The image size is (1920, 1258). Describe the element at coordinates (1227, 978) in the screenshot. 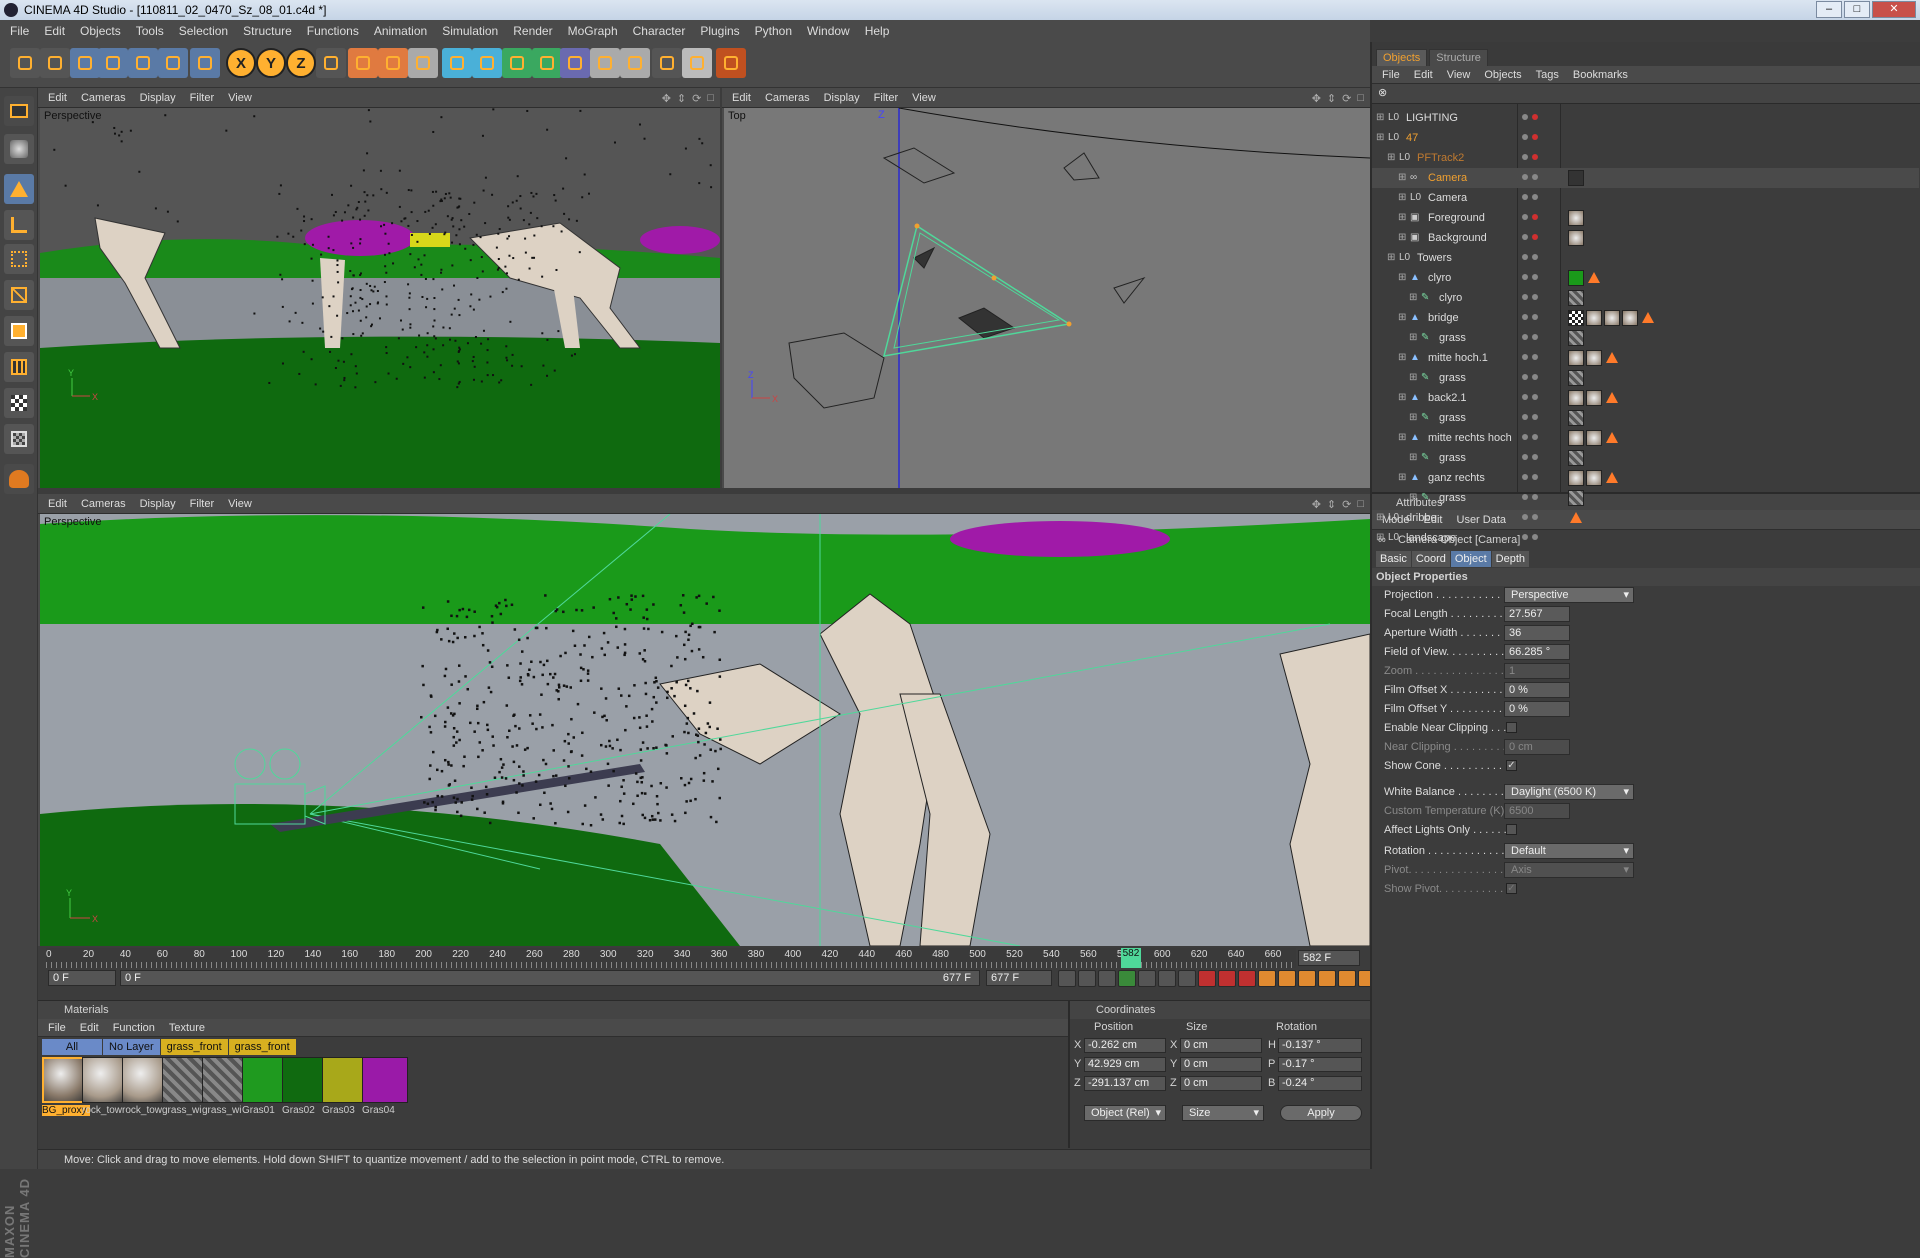

I see `autokey-icon` at that location.